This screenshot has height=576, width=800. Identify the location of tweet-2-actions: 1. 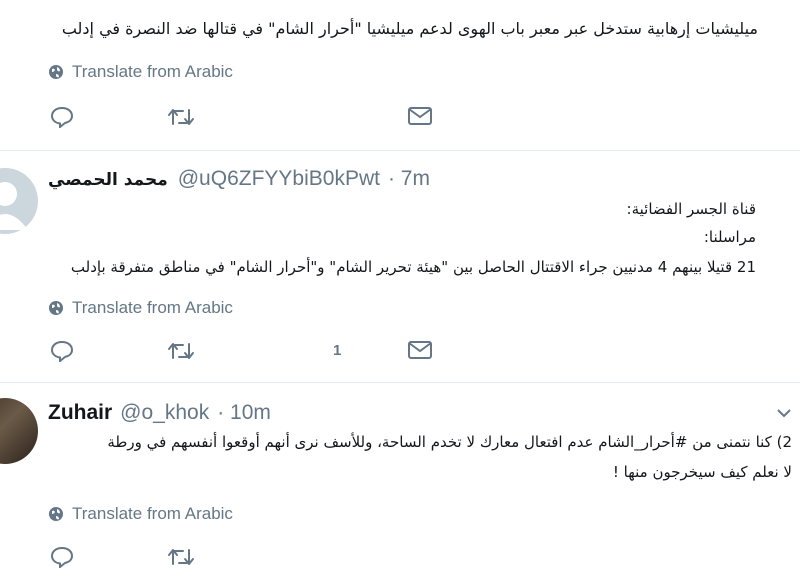
(400, 355).